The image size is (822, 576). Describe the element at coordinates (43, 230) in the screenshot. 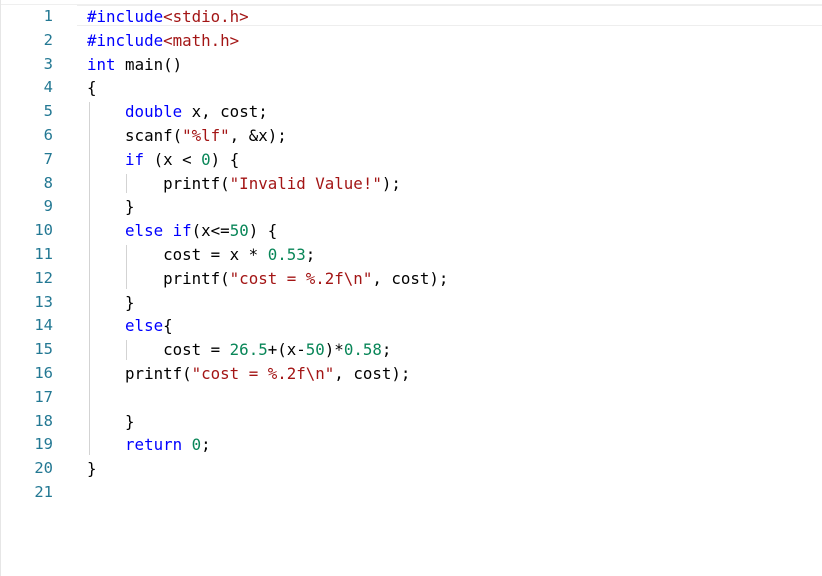

I see `line-number: 10` at that location.